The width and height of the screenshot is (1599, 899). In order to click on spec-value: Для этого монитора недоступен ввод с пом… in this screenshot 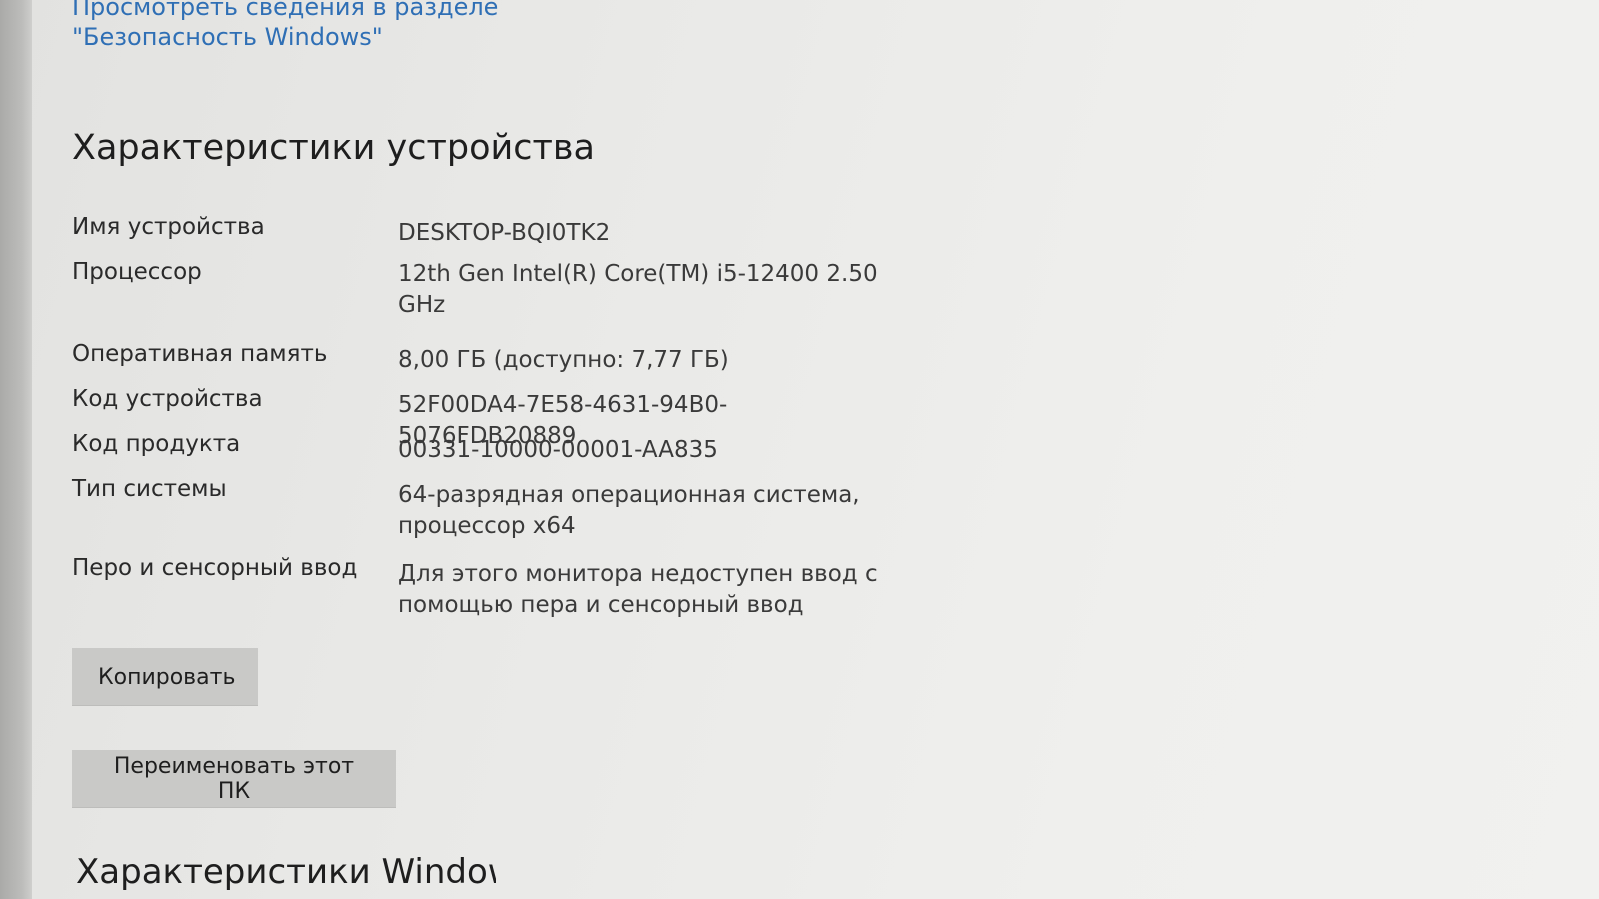, I will do `click(638, 589)`.